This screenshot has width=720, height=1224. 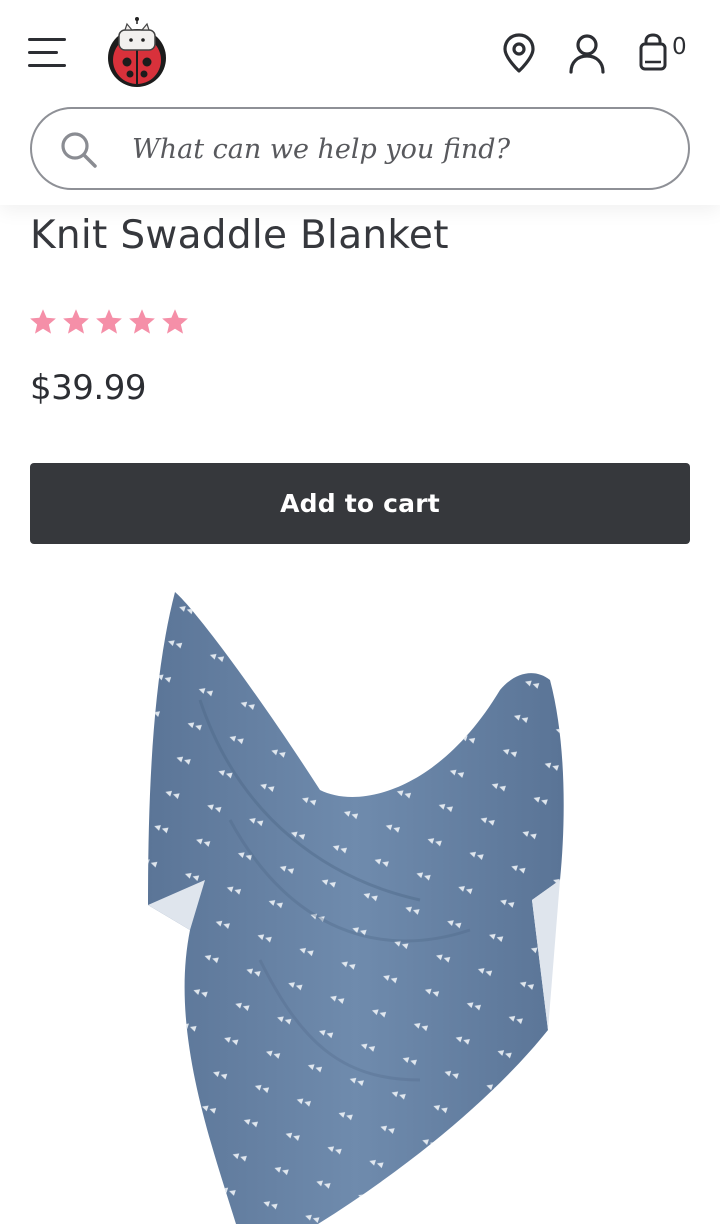 What do you see at coordinates (239, 235) in the screenshot?
I see `product-title: Knit Swaddle Blanket` at bounding box center [239, 235].